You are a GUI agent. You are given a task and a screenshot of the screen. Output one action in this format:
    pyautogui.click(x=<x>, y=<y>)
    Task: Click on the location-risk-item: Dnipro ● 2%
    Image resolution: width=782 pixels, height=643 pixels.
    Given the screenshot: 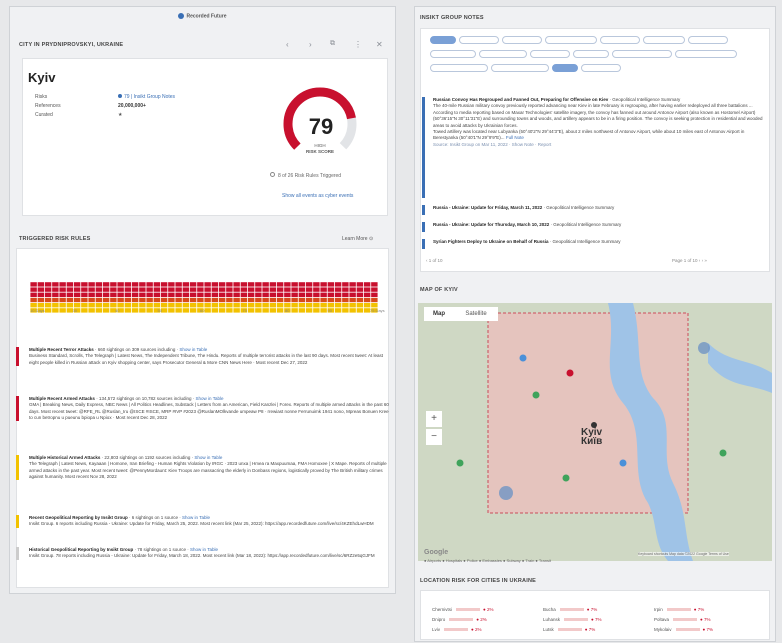 What is the action you would take?
    pyautogui.click(x=459, y=619)
    